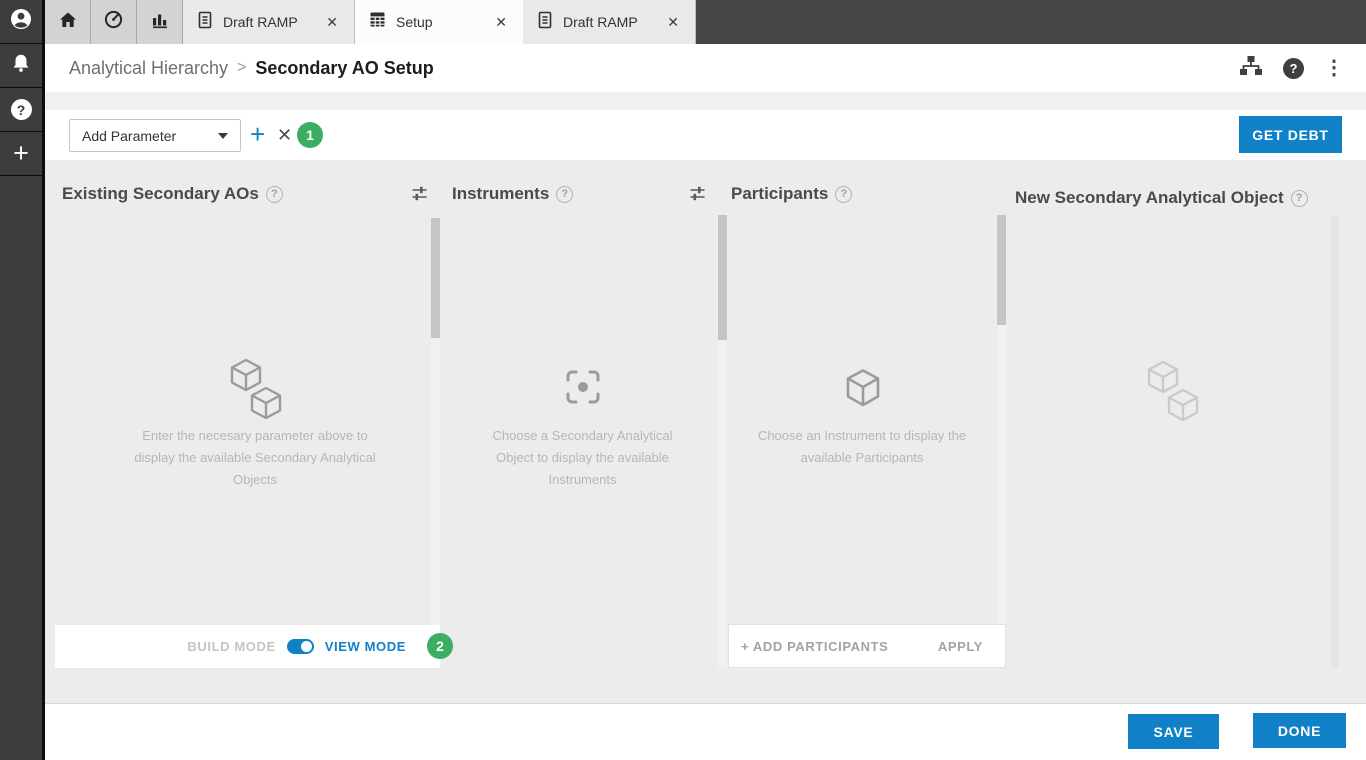 This screenshot has width=1366, height=760. I want to click on reports-button, so click(160, 22).